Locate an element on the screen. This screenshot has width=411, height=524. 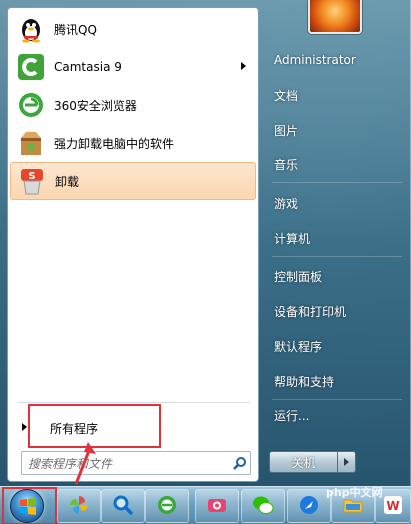
right-item-label: 计算机 is located at coordinates (292, 238).